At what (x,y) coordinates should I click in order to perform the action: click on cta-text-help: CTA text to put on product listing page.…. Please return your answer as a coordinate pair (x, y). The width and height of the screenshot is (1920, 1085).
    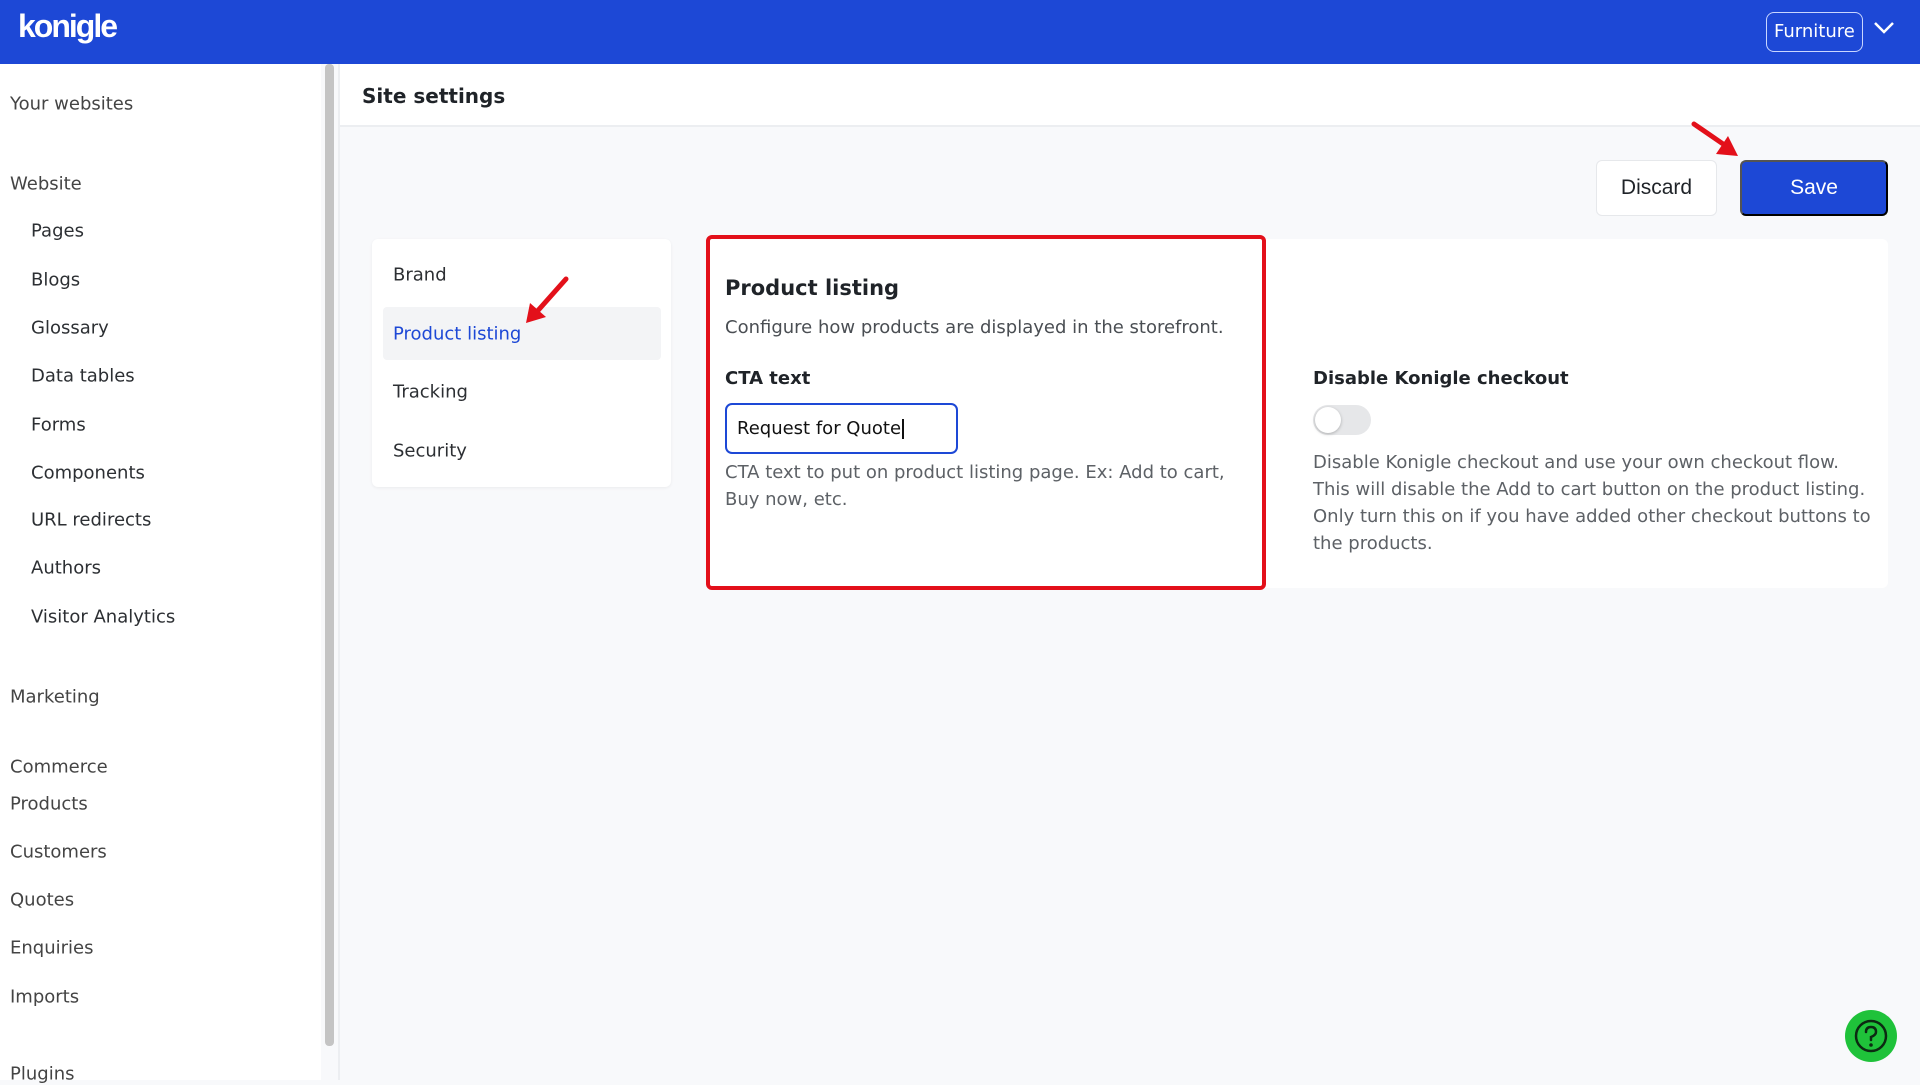
    Looking at the image, I should click on (975, 486).